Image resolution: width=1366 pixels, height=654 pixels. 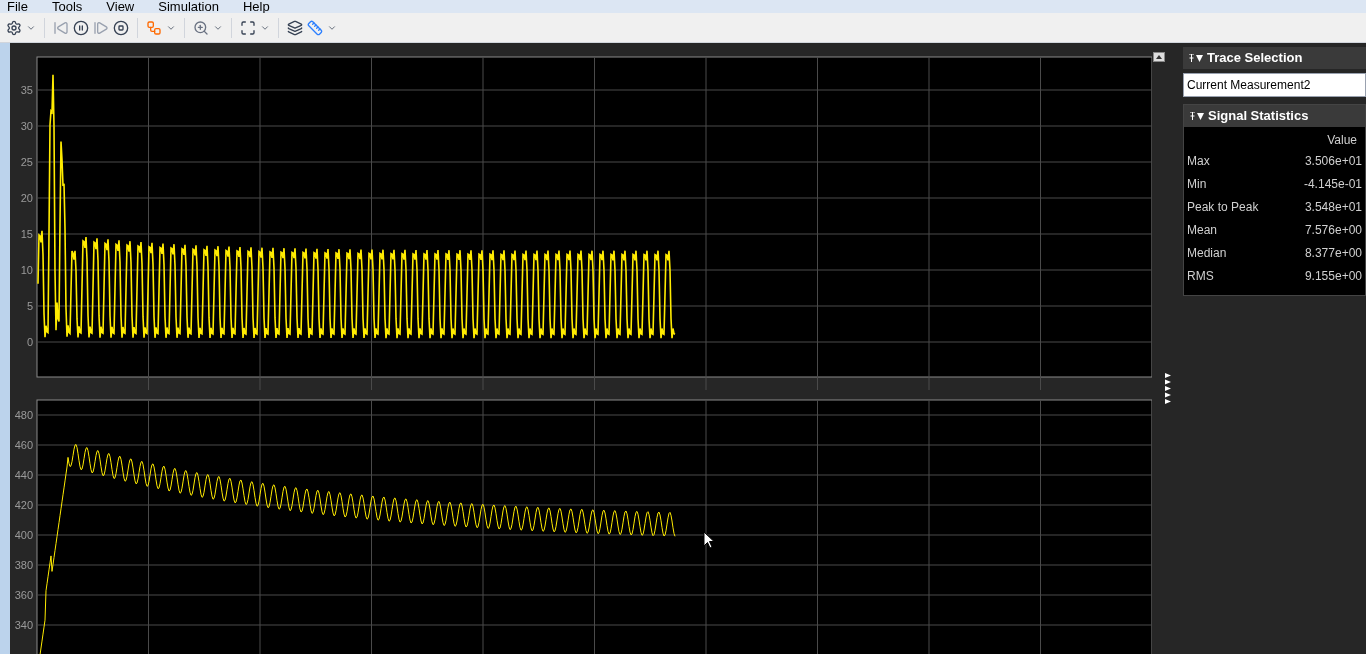 What do you see at coordinates (1333, 253) in the screenshot?
I see `stat-value: 8.377e+00` at bounding box center [1333, 253].